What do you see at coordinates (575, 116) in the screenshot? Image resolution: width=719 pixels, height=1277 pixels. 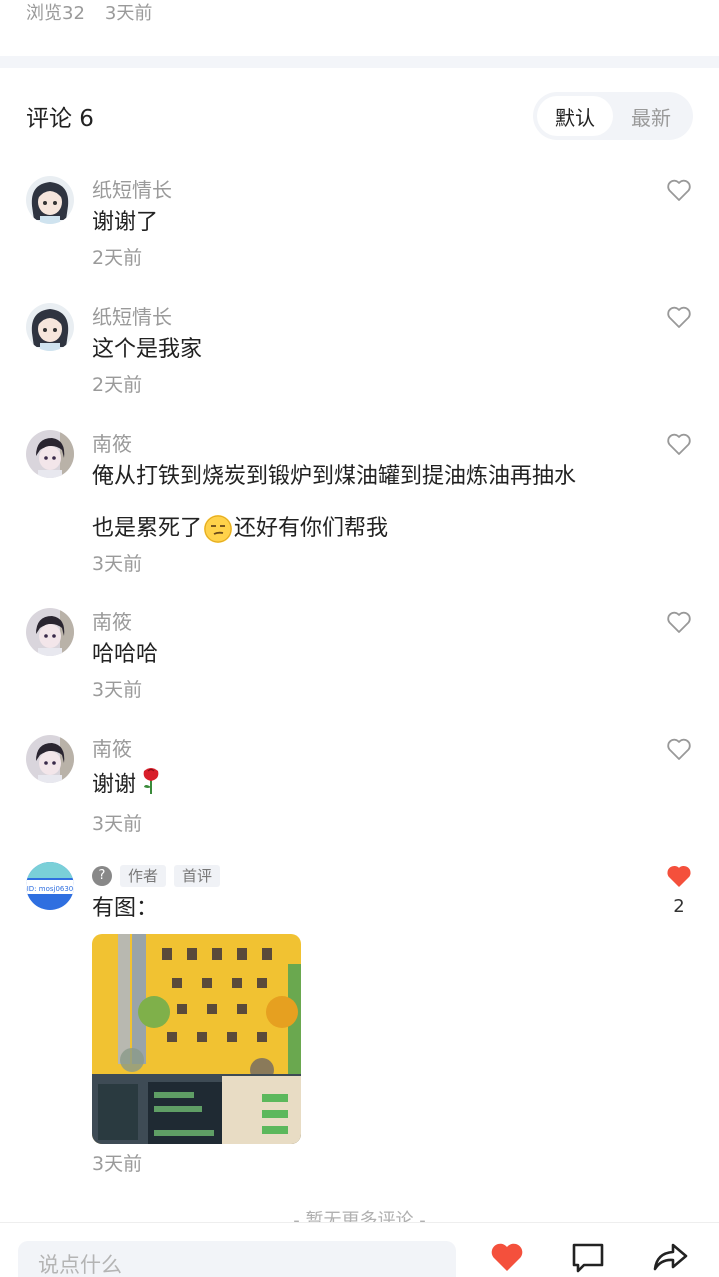 I see `sort-default-button: 默认` at bounding box center [575, 116].